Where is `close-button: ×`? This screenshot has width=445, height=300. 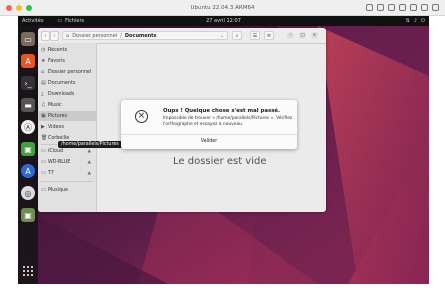
close-button: × is located at coordinates (314, 35).